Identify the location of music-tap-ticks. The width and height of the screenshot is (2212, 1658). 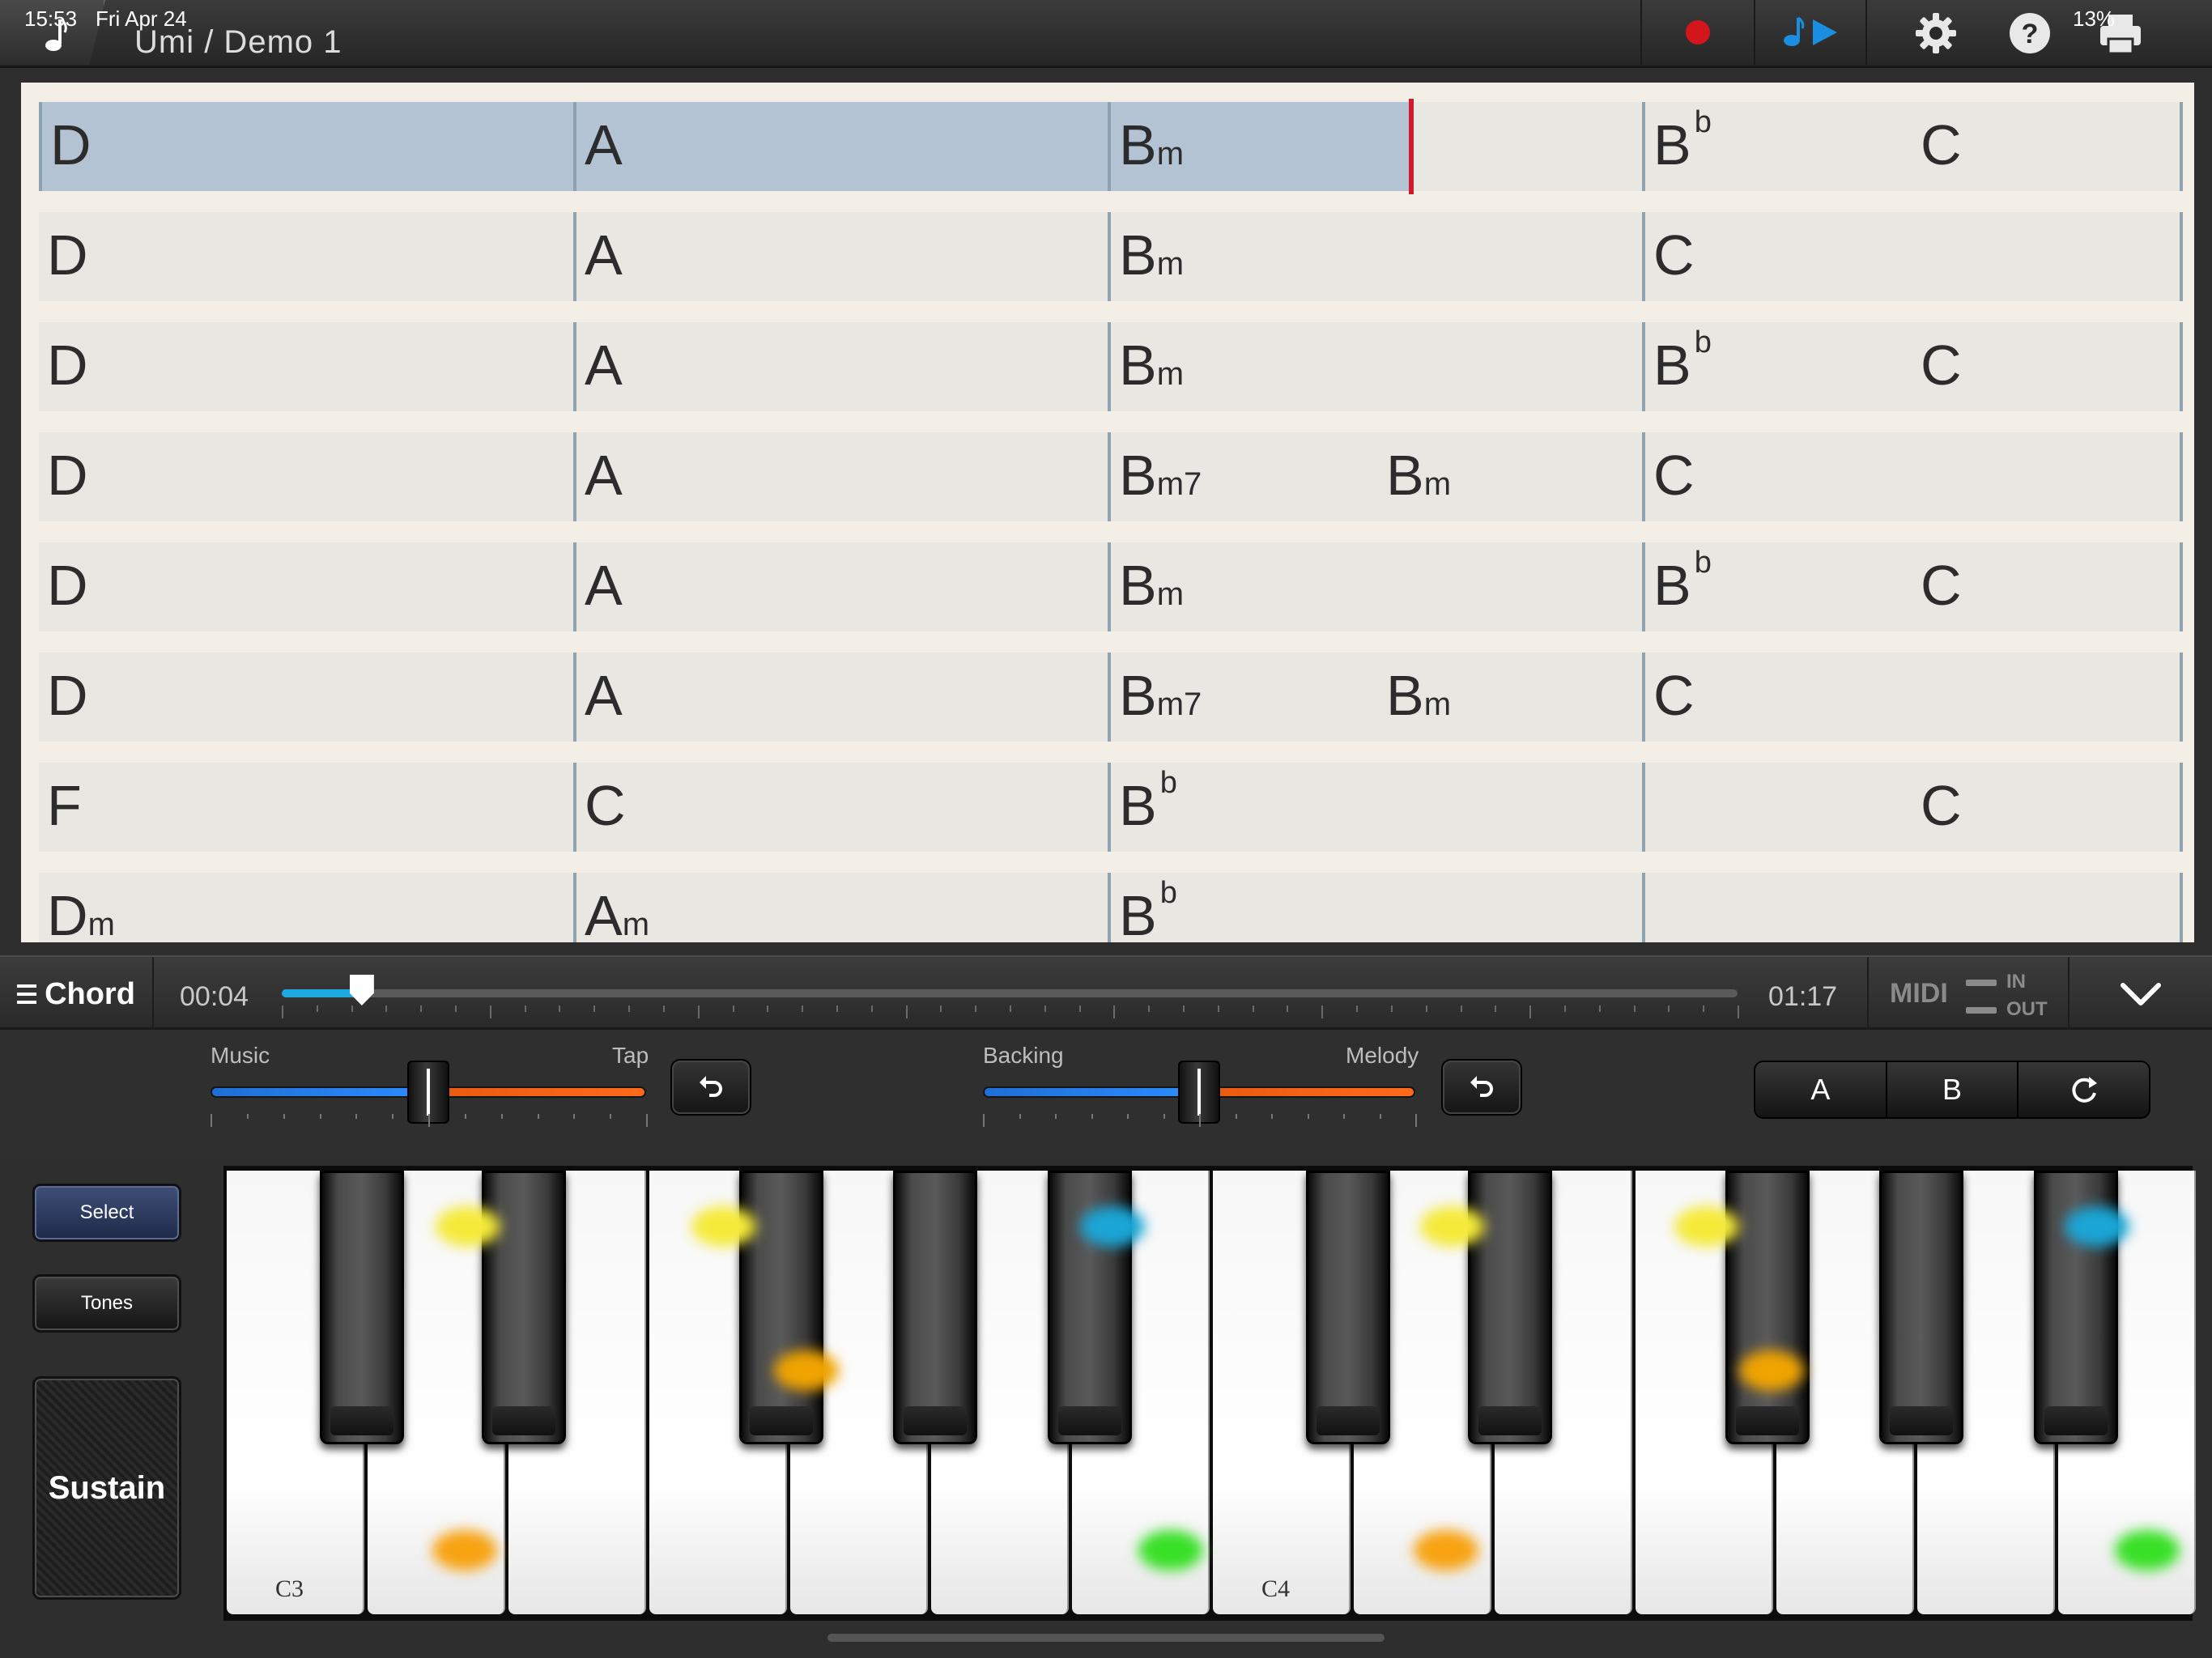
(430, 1120).